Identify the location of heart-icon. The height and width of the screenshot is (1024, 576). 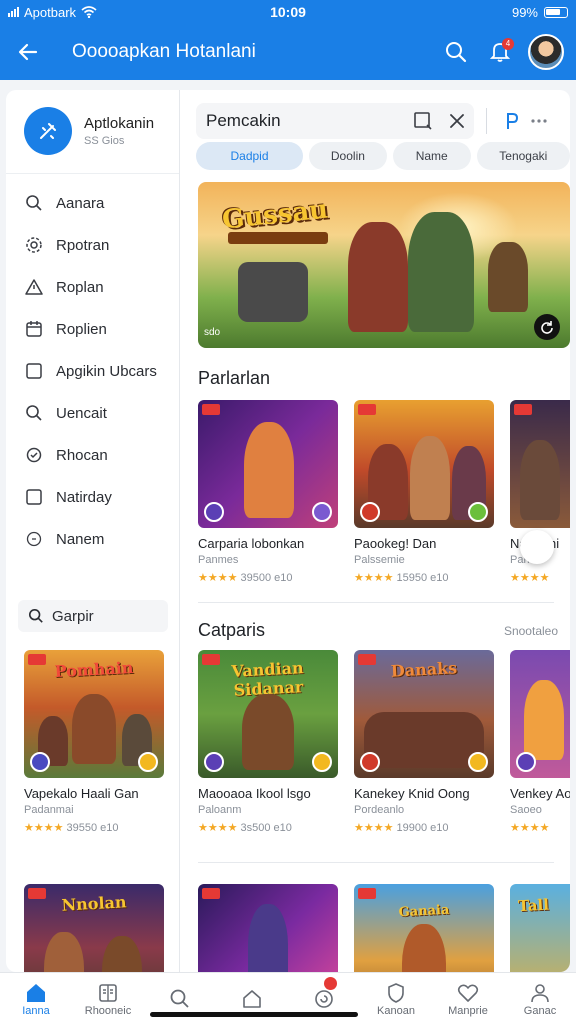
(468, 993).